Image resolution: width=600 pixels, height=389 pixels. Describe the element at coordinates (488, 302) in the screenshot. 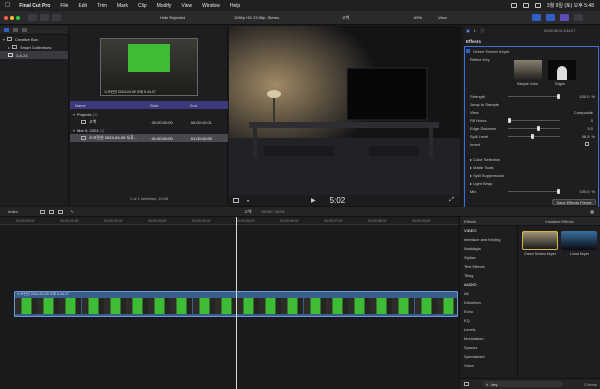

I see `effects-category-item: Distortion` at that location.